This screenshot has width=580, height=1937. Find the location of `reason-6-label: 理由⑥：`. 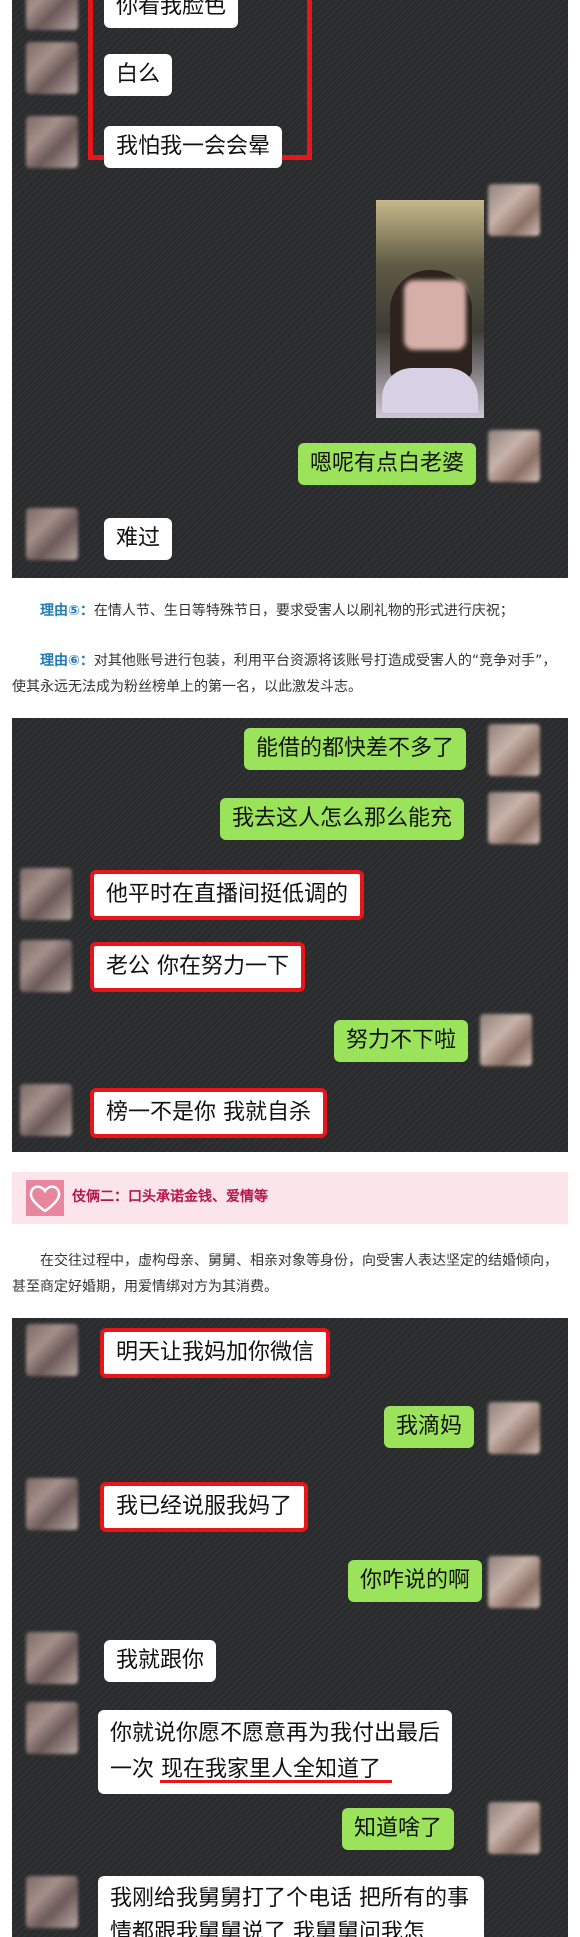

reason-6-label: 理由⑥： is located at coordinates (67, 661).